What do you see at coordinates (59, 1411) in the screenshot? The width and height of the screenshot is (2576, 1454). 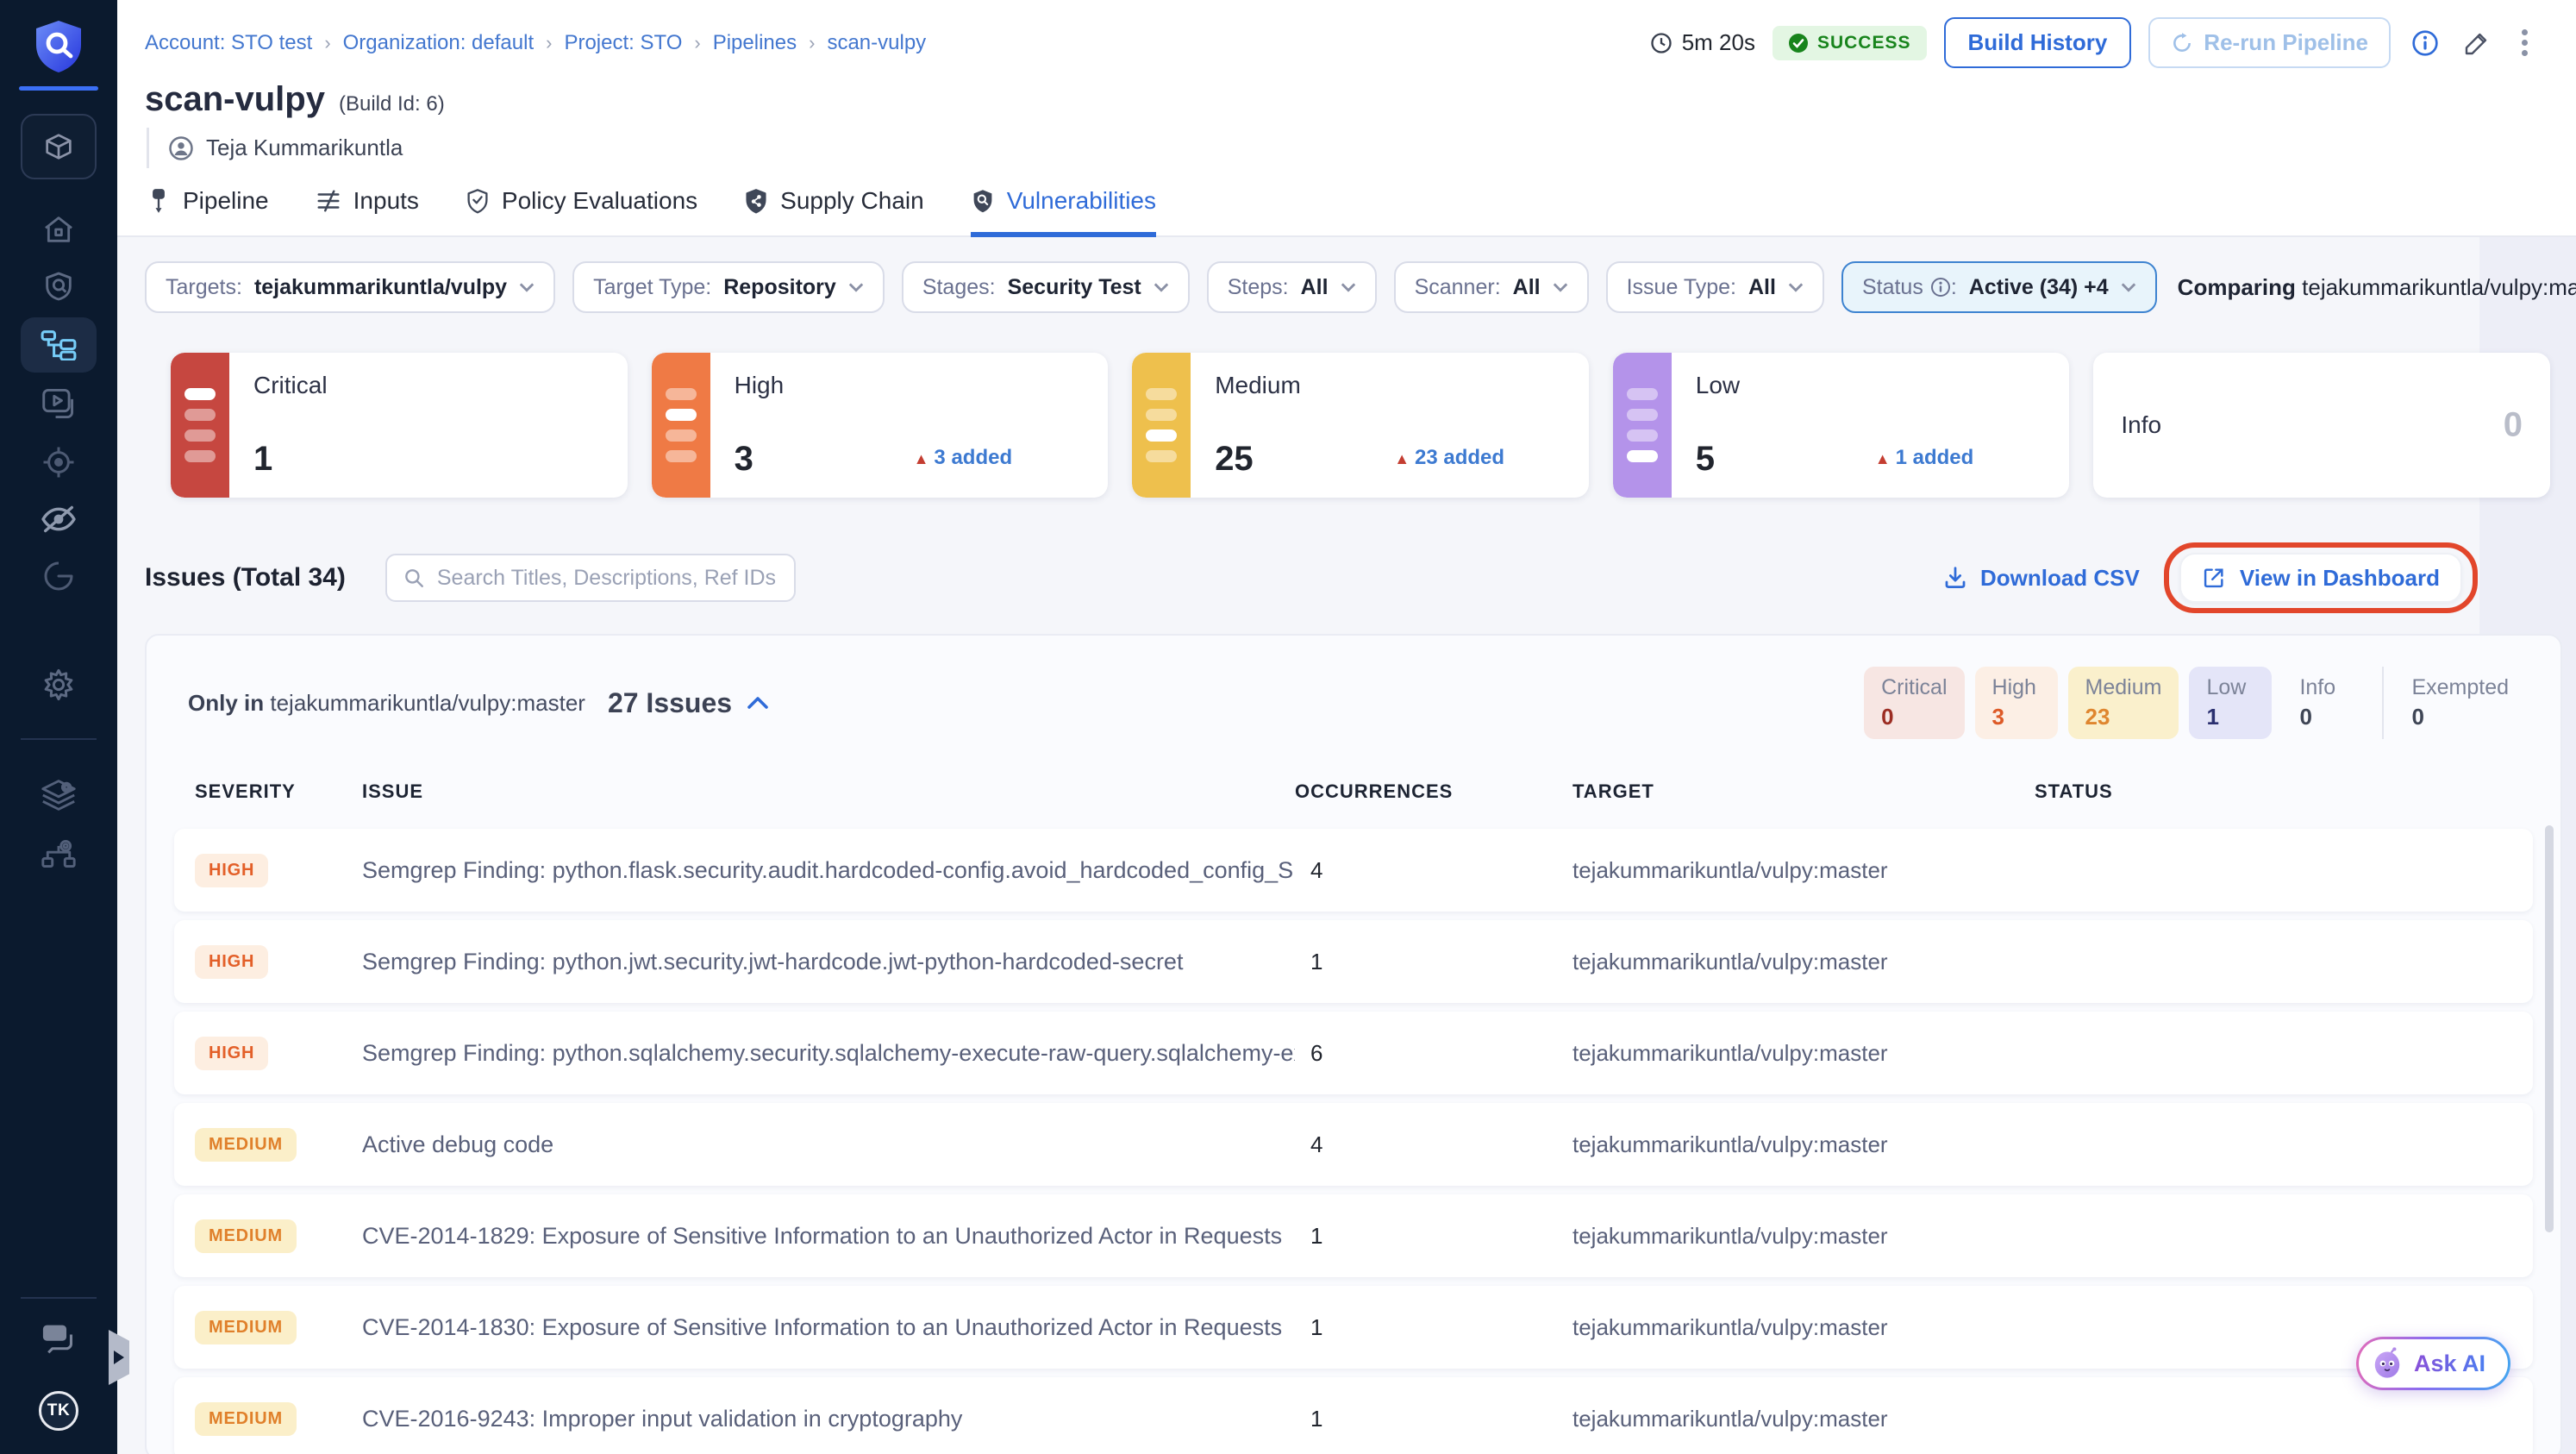 I see `user-avatar: TK` at bounding box center [59, 1411].